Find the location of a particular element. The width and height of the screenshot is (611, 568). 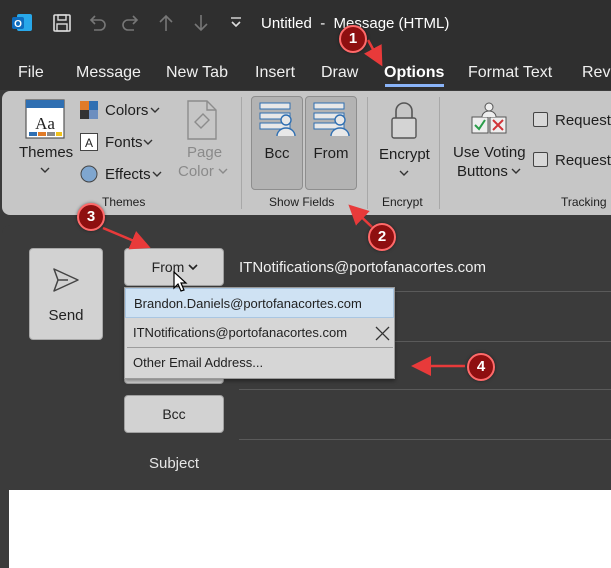

voting-button-label-1: Use Voting is located at coordinates (489, 152).